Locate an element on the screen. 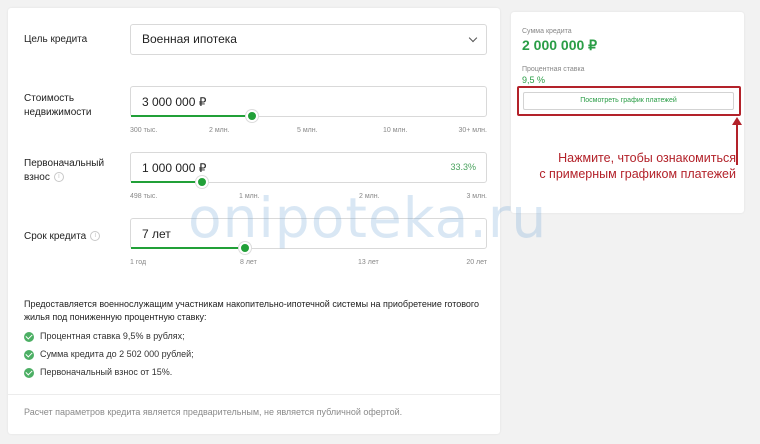 The width and height of the screenshot is (760, 444). property-ticks: 300 тыс. 2 млн. 5 млн. 10 млн. 30+ млн. is located at coordinates (308, 132).